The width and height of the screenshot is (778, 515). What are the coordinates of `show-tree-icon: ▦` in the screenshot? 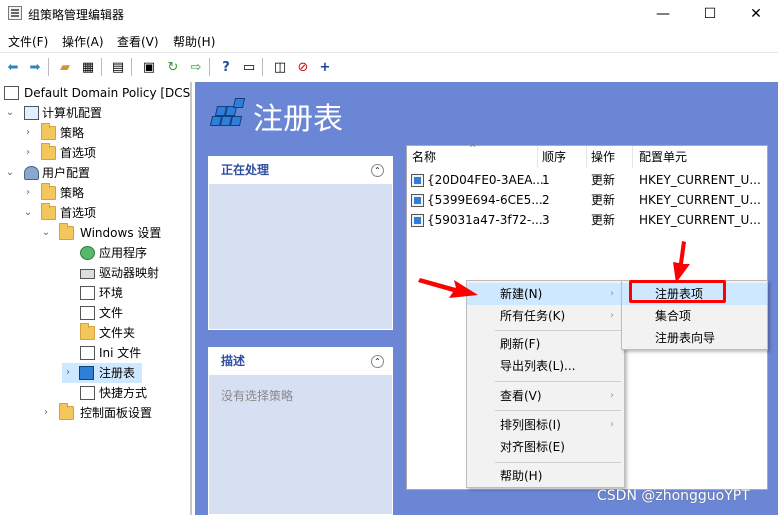 It's located at (88, 67).